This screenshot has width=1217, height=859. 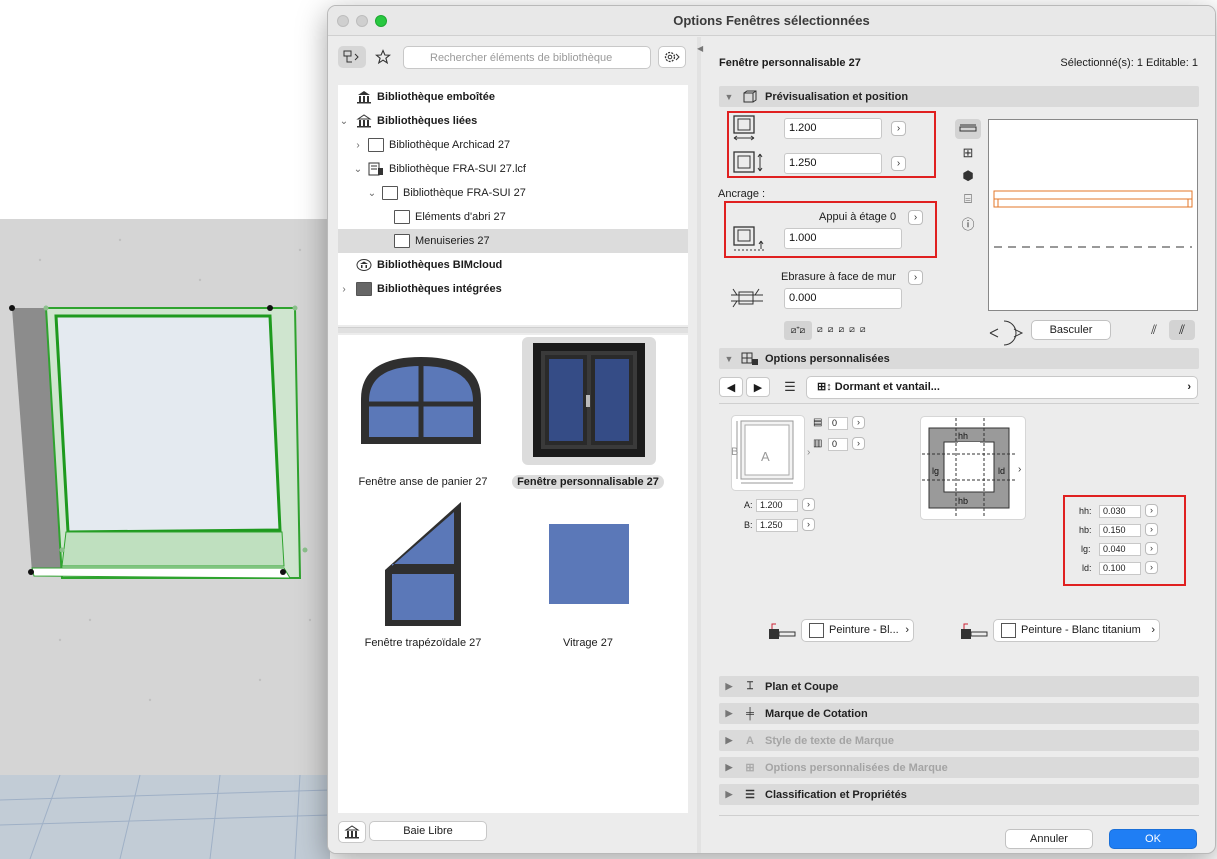 I want to click on section-marque-cotation: ▶ ╪ Marque de Cotation, so click(x=959, y=713).